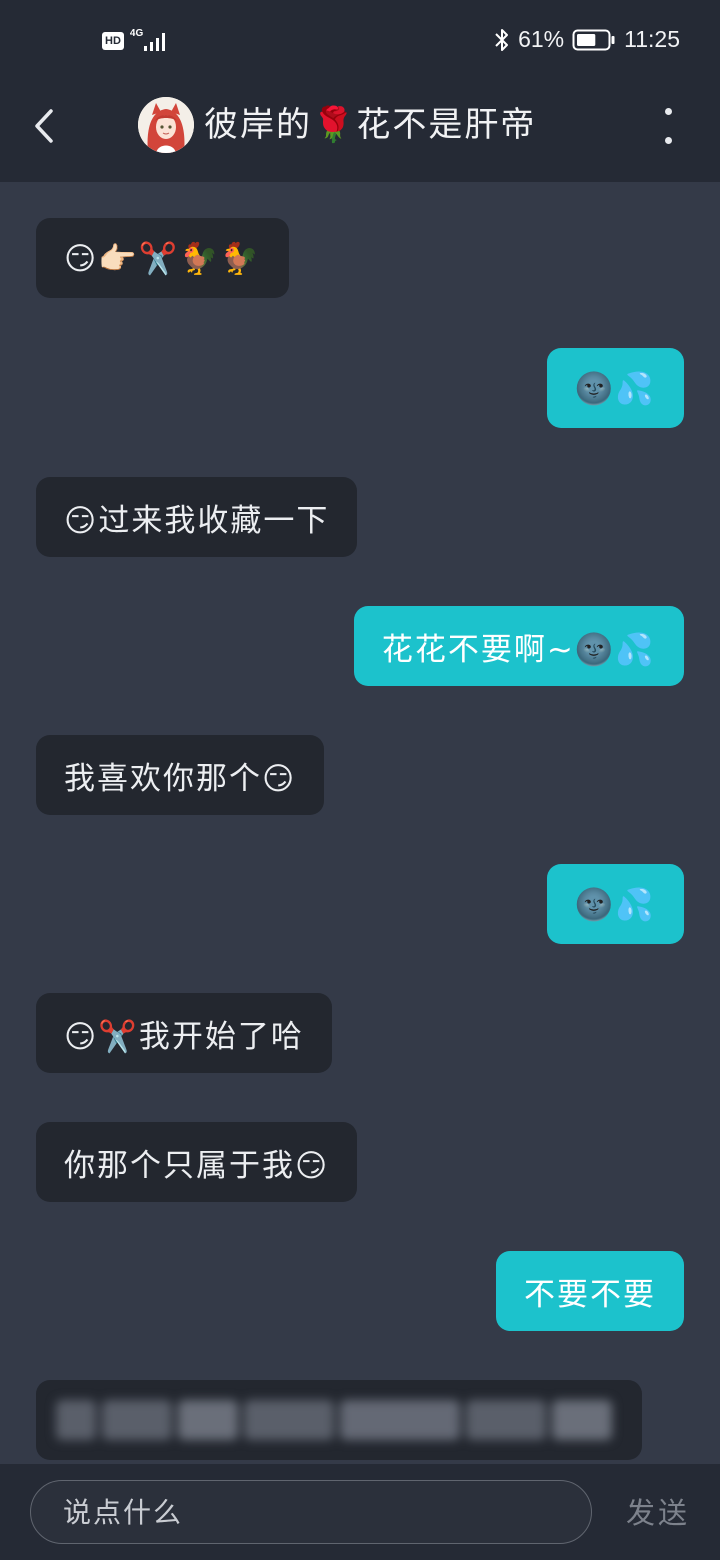  Describe the element at coordinates (113, 41) in the screenshot. I see `hd-icon: HD` at that location.